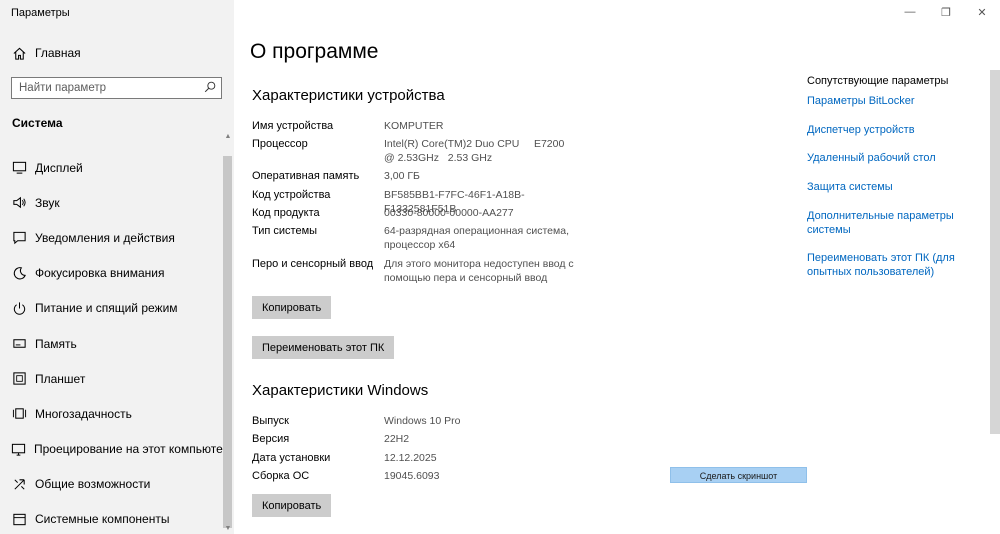 The height and width of the screenshot is (534, 1000). I want to click on storage-icon, so click(19, 344).